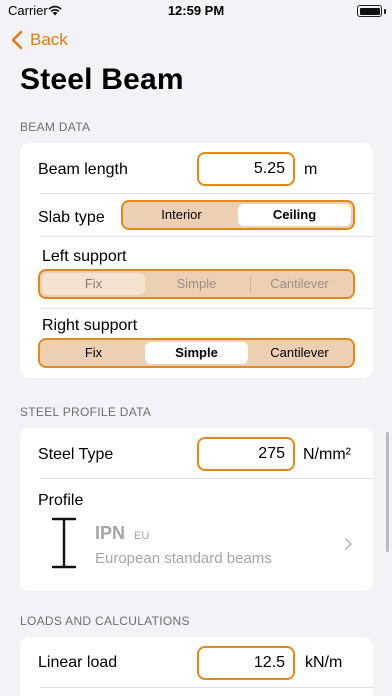  Describe the element at coordinates (299, 284) in the screenshot. I see `left-support-option-cantilever: Cantilever` at that location.